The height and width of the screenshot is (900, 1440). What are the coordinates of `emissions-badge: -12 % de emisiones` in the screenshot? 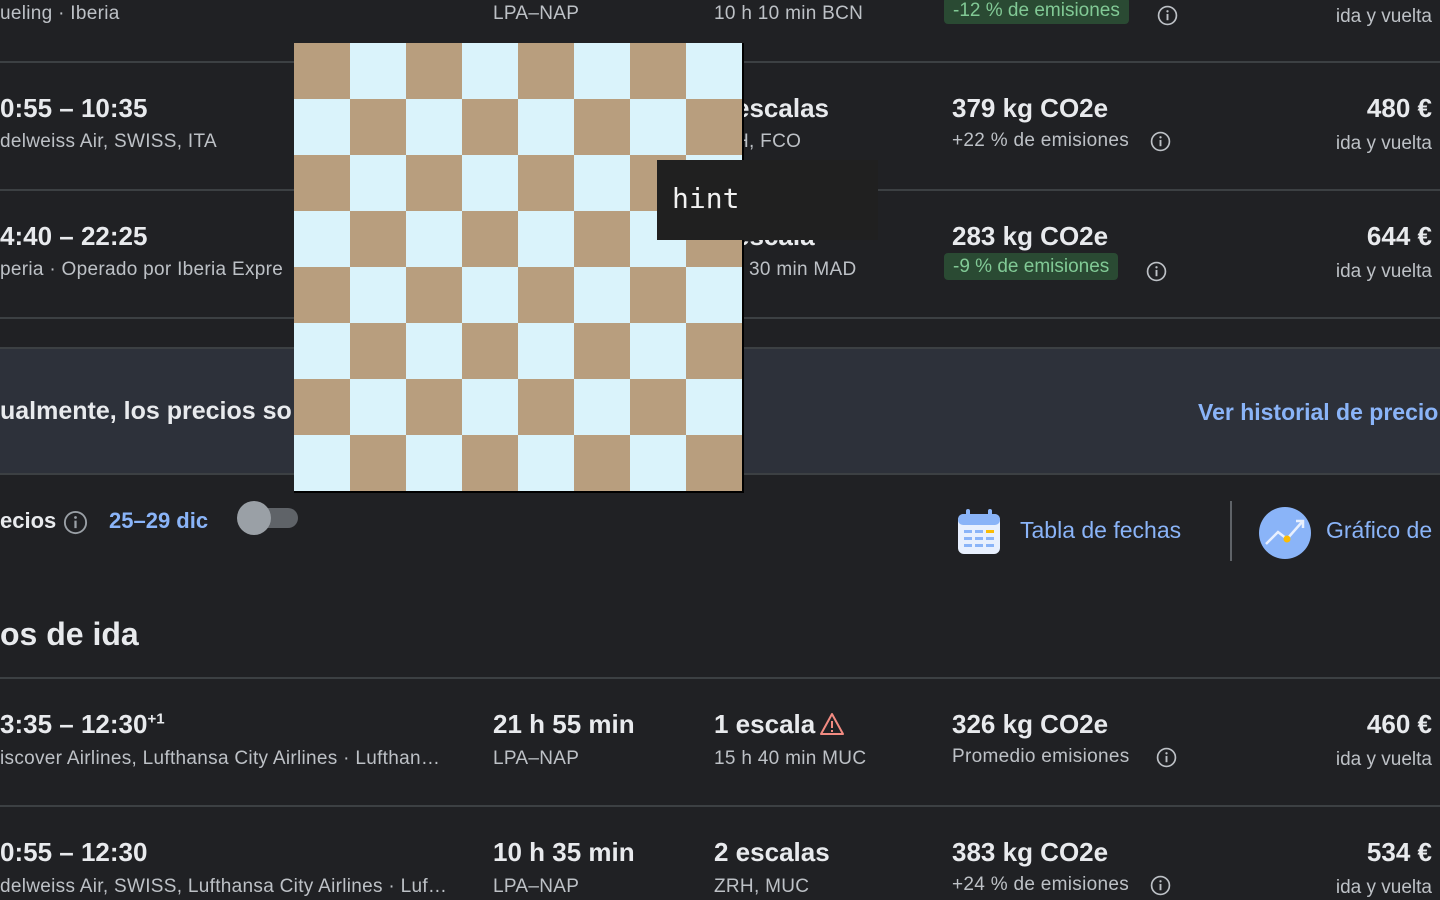 It's located at (1036, 12).